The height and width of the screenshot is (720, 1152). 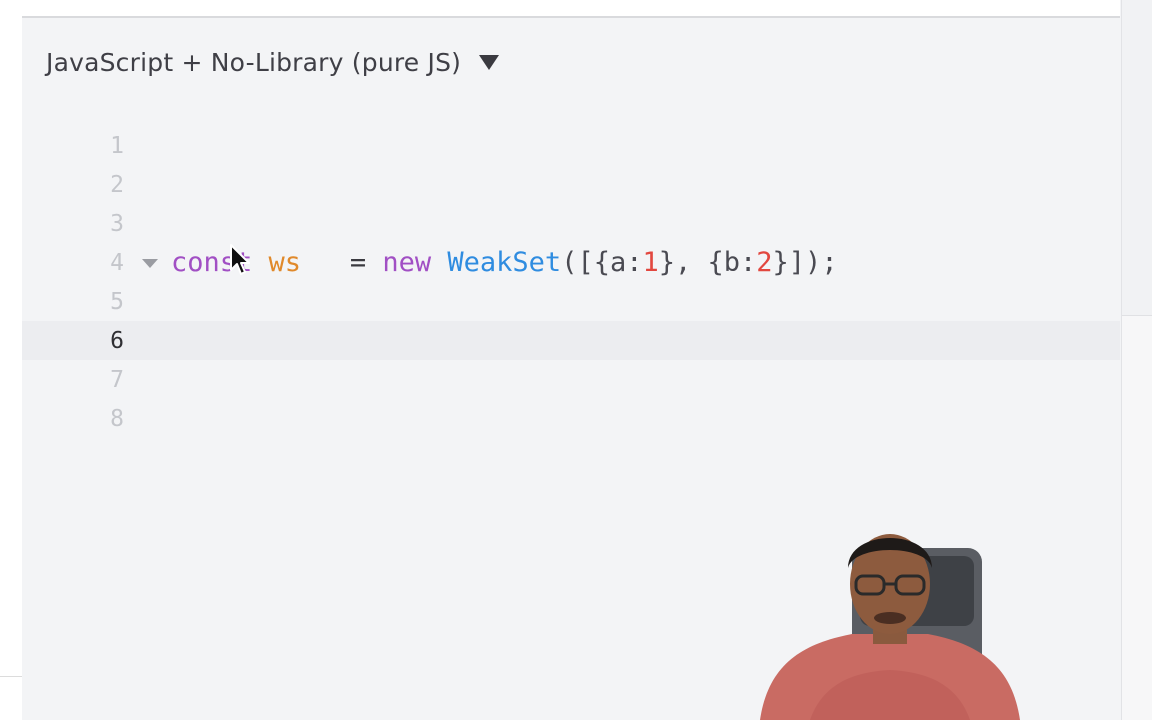 I want to click on code-token-op: =, so click(x=342, y=262).